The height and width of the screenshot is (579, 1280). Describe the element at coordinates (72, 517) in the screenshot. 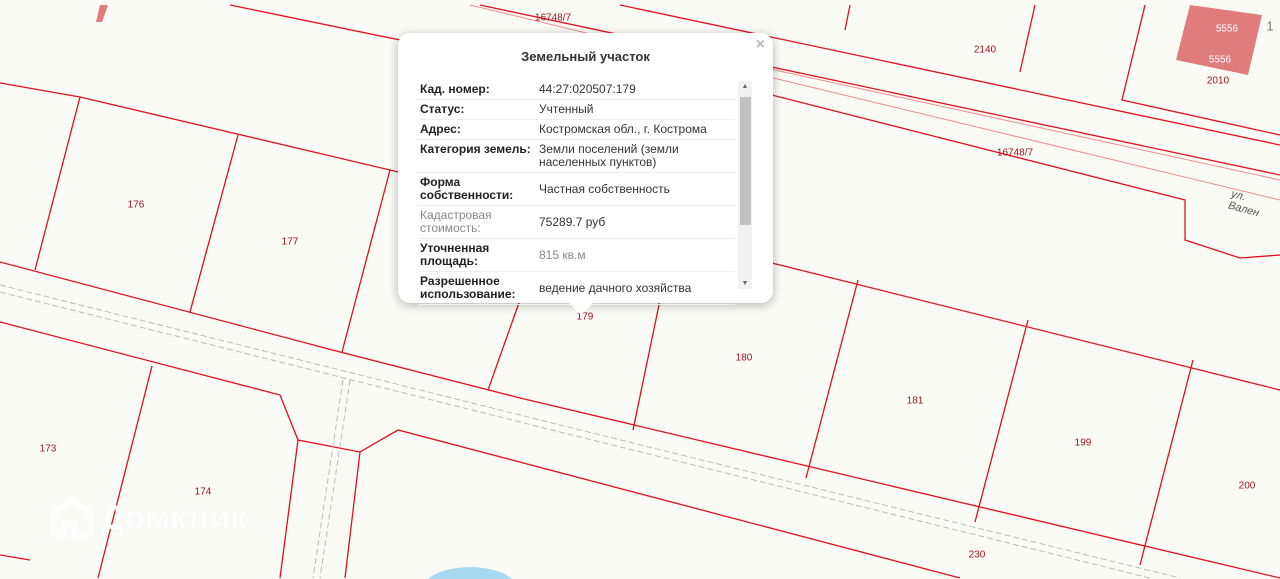

I see `house-logo-icon` at that location.